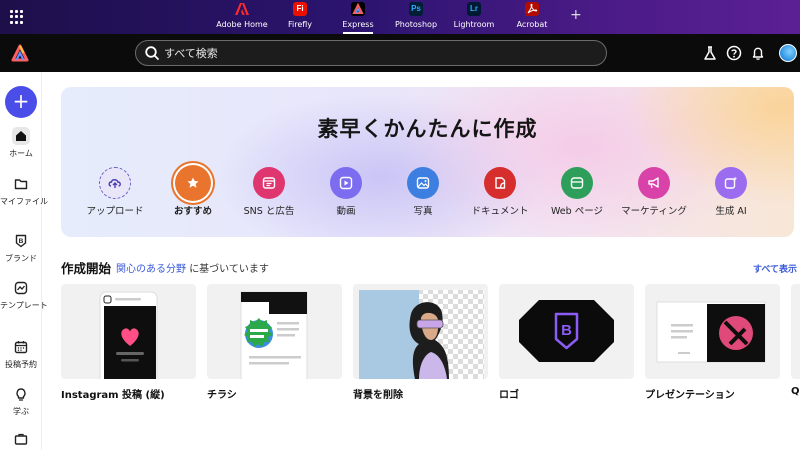 This screenshot has height=450, width=800. Describe the element at coordinates (358, 24) in the screenshot. I see `app-label: Express` at that location.